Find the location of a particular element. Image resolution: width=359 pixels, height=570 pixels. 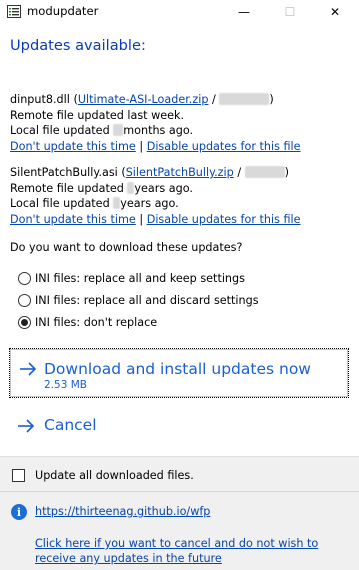

page-title: Updates available: is located at coordinates (78, 45).